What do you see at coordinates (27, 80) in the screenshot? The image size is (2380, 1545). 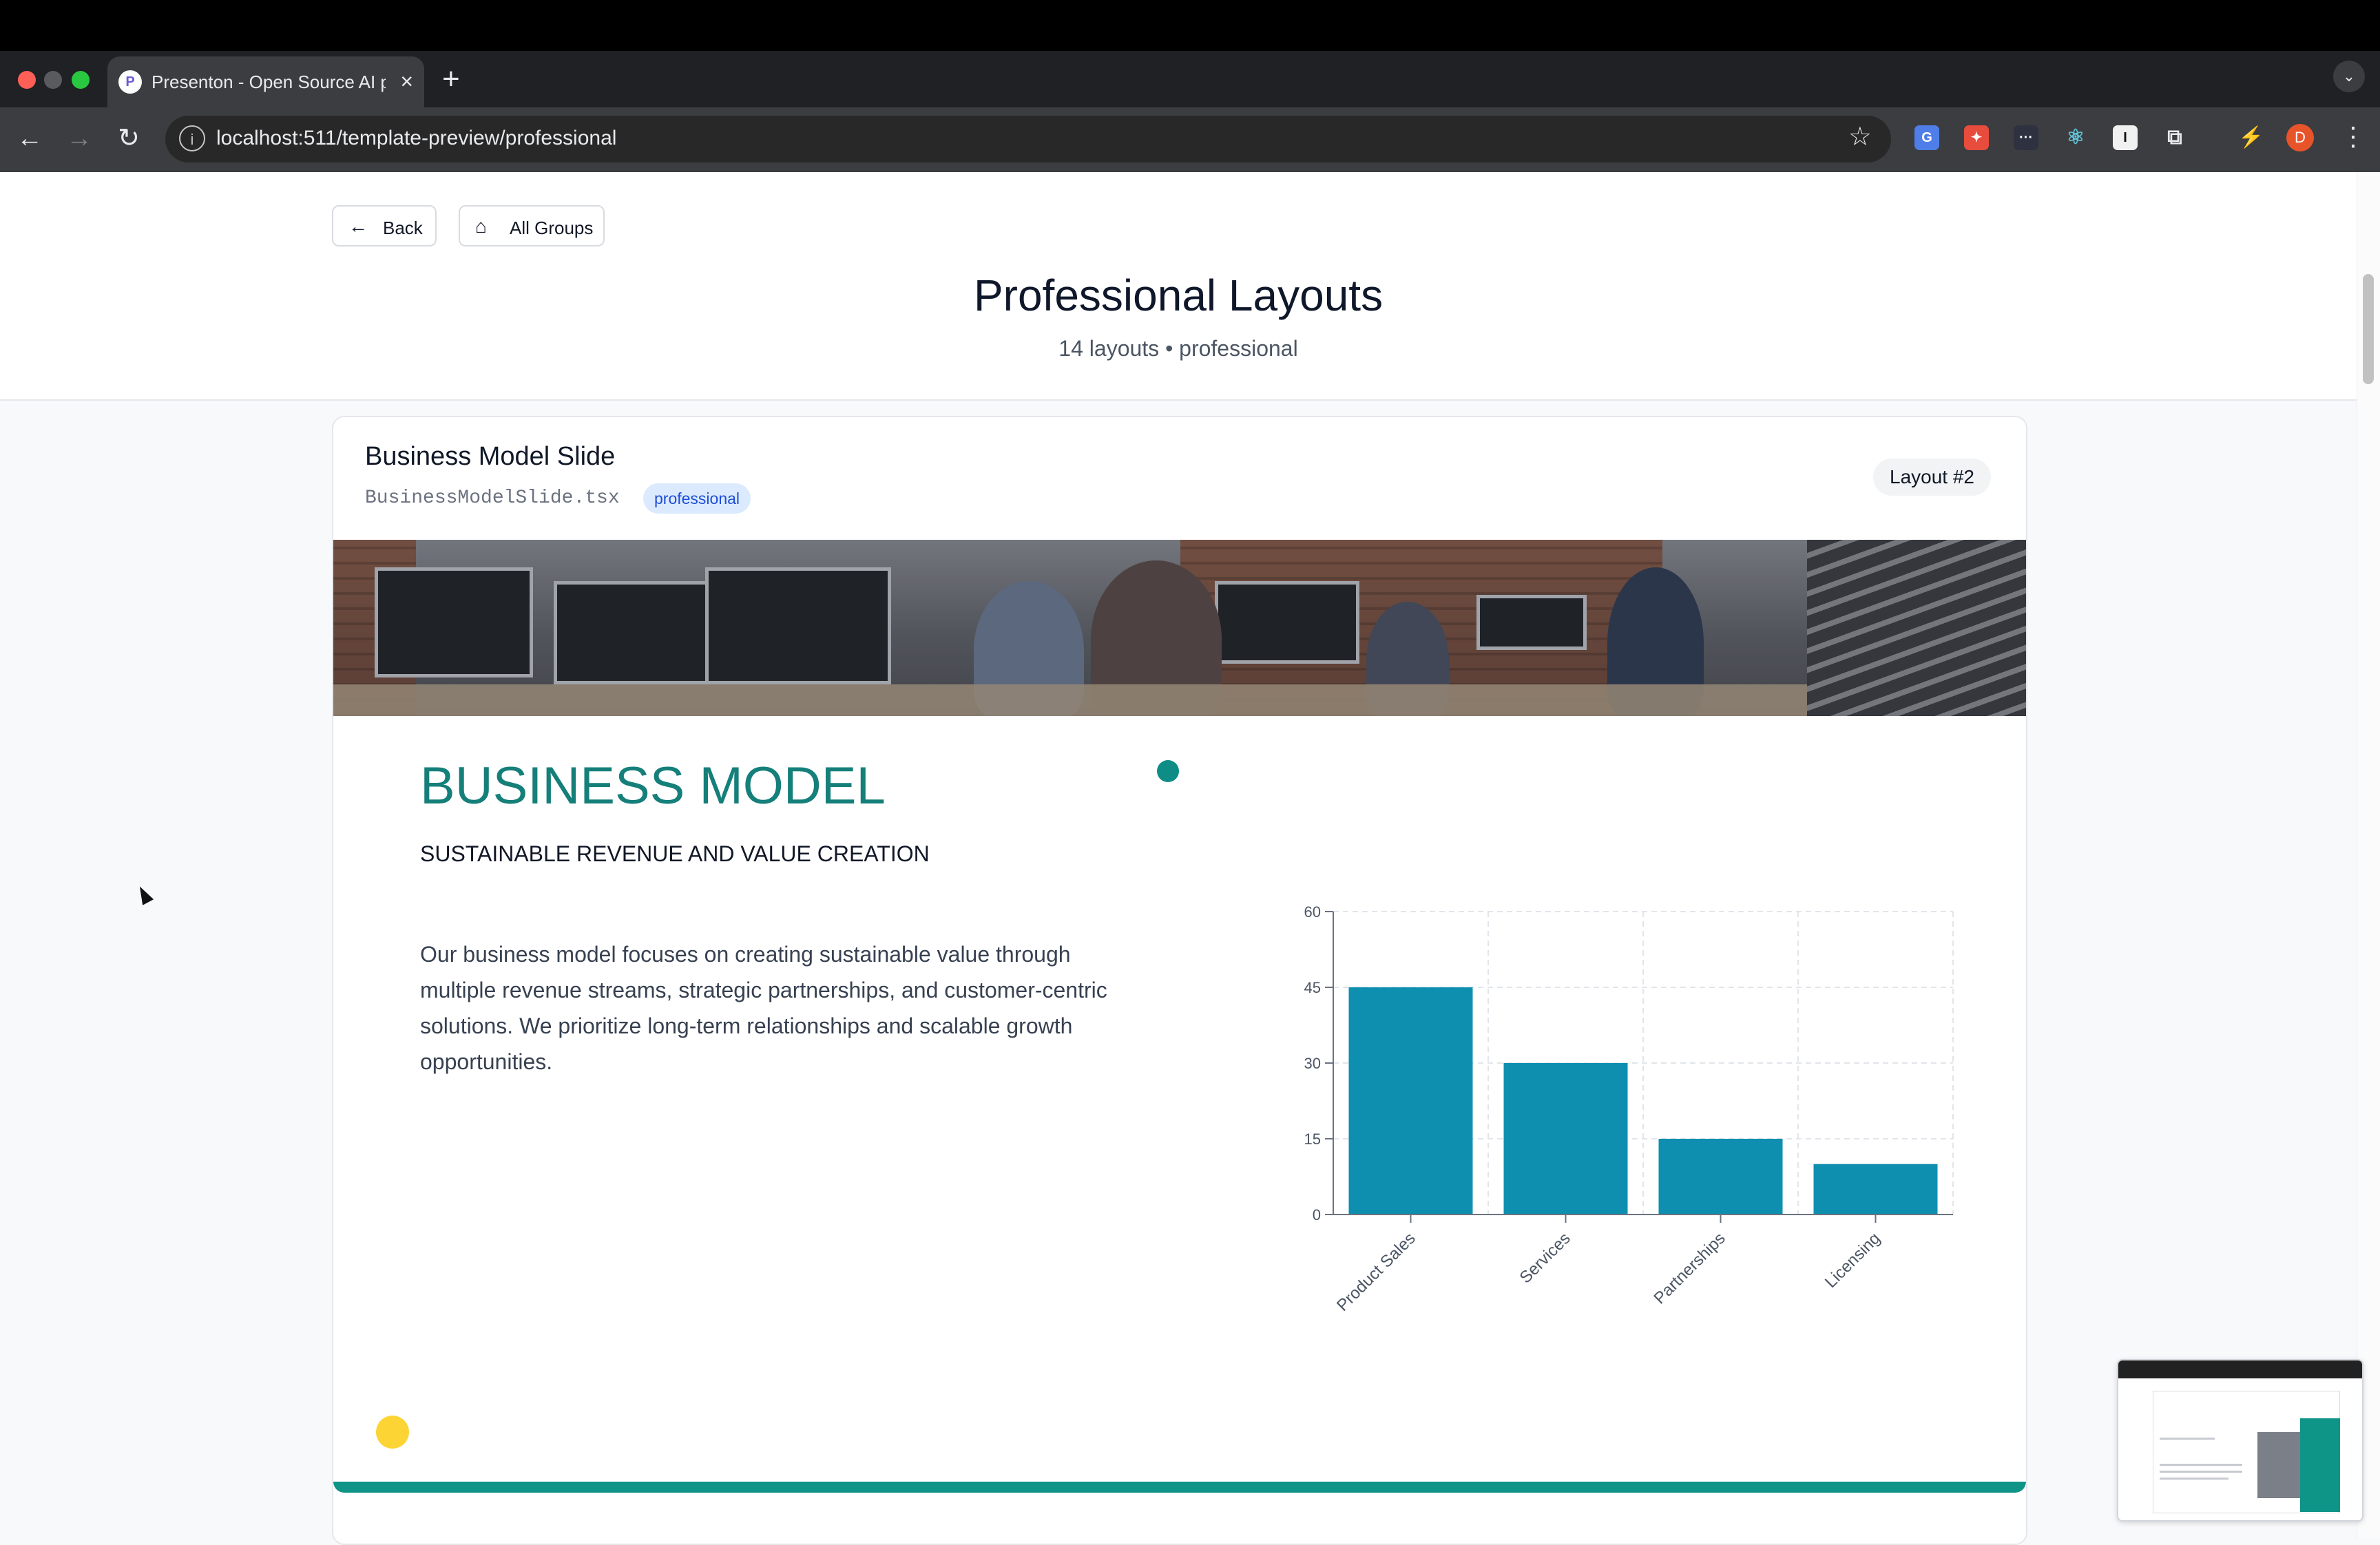 I see `close-window-button` at bounding box center [27, 80].